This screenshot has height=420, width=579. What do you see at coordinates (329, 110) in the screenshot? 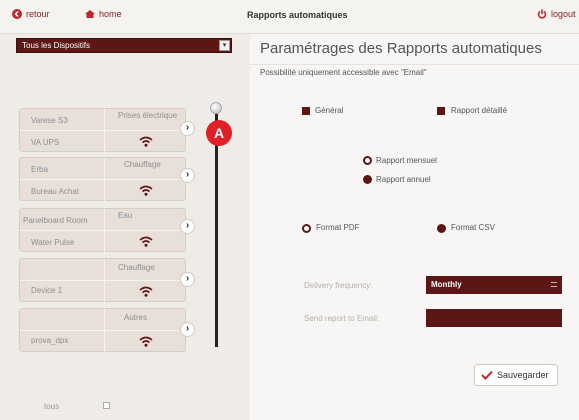
I see `general-label: Général` at bounding box center [329, 110].